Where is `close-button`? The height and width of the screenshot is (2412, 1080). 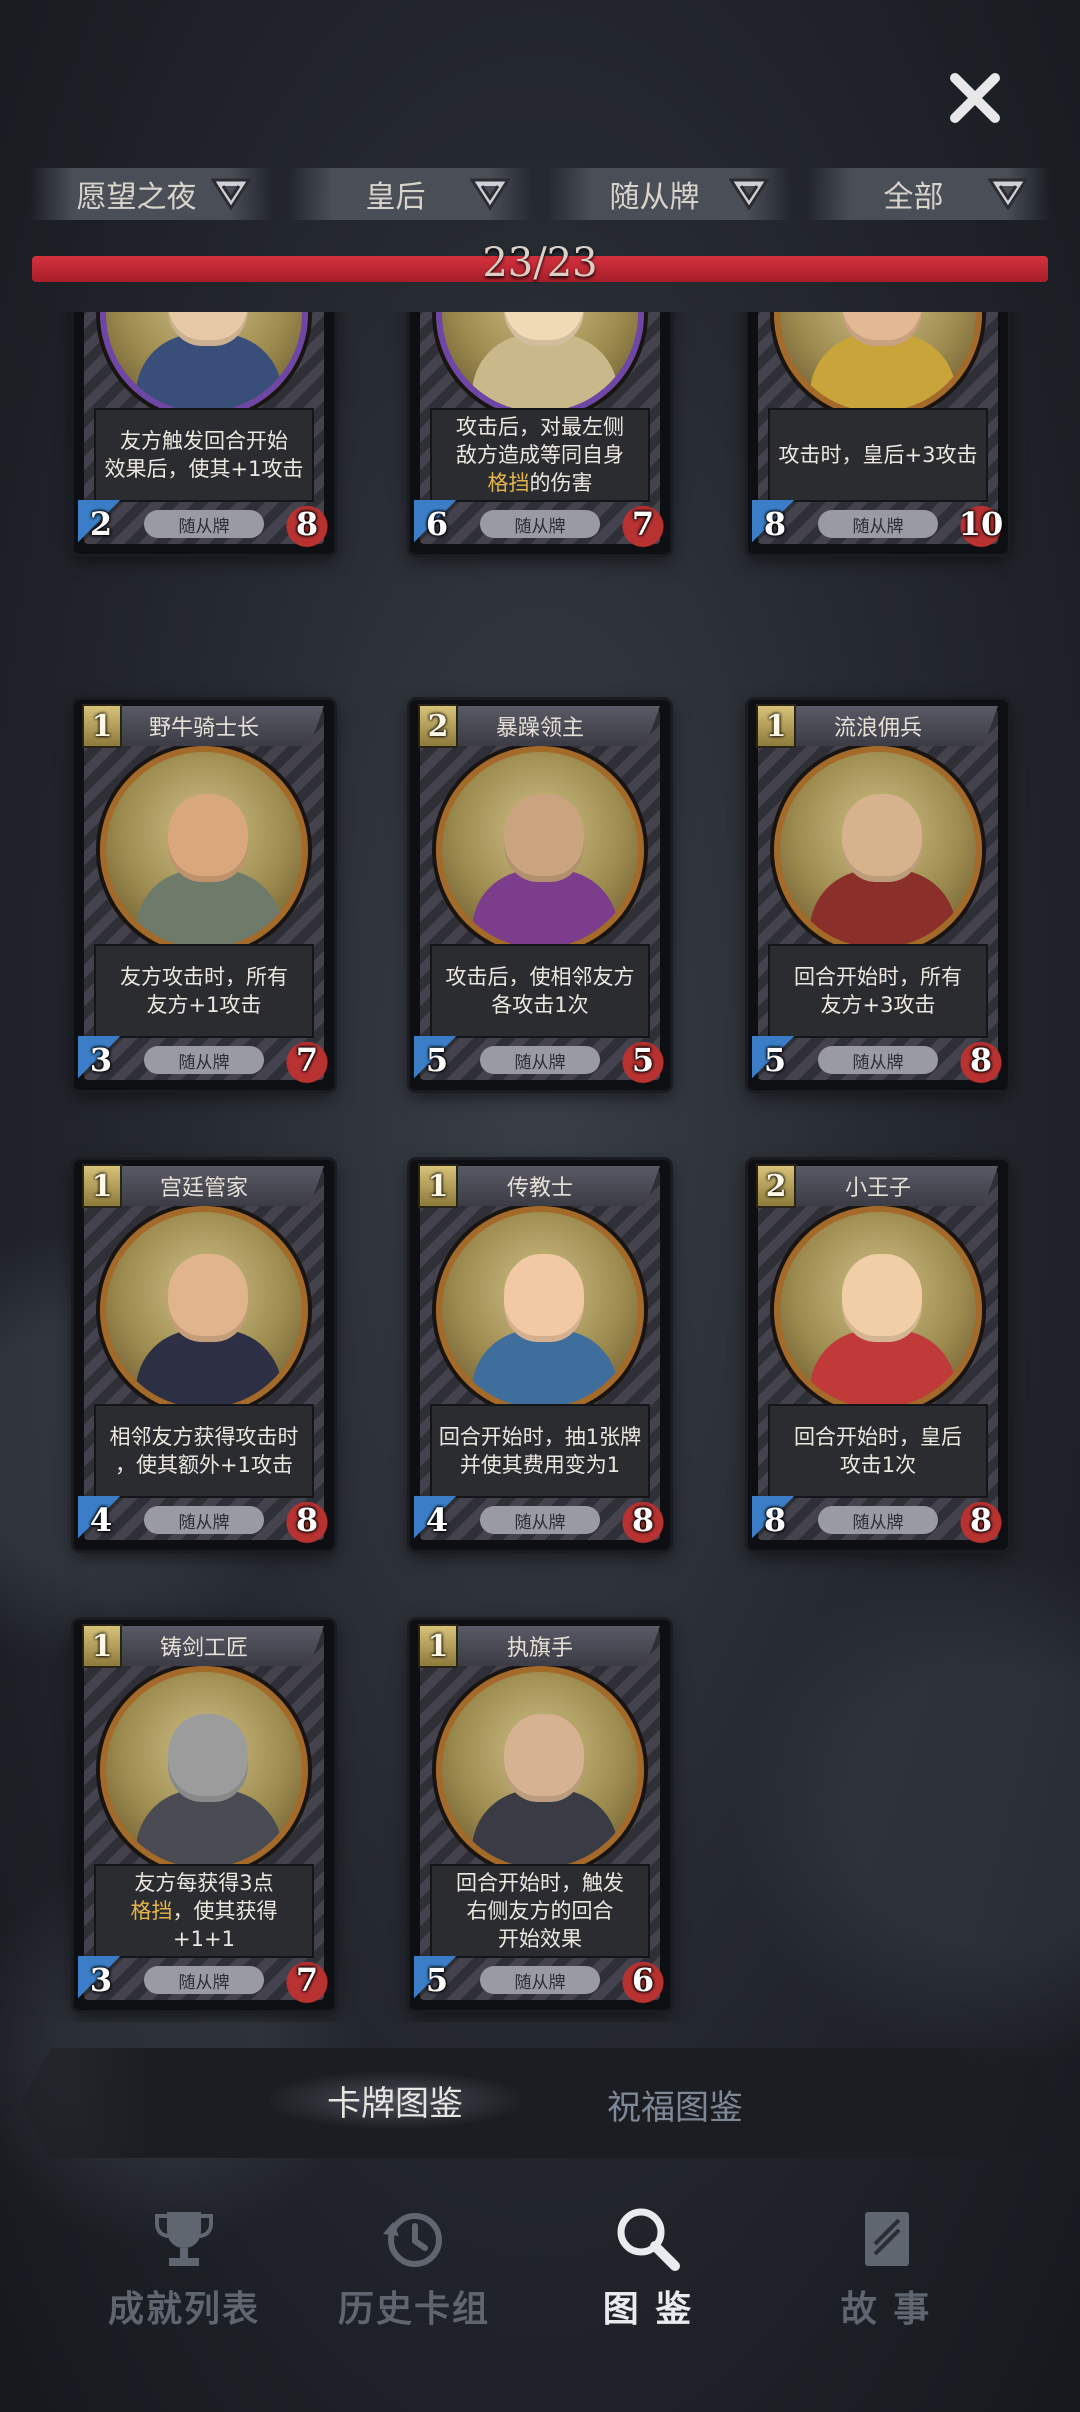
close-button is located at coordinates (975, 98).